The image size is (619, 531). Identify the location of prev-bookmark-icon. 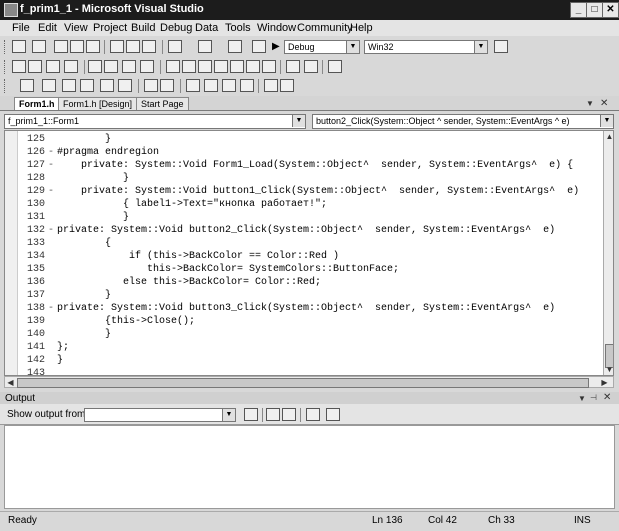
(189, 66).